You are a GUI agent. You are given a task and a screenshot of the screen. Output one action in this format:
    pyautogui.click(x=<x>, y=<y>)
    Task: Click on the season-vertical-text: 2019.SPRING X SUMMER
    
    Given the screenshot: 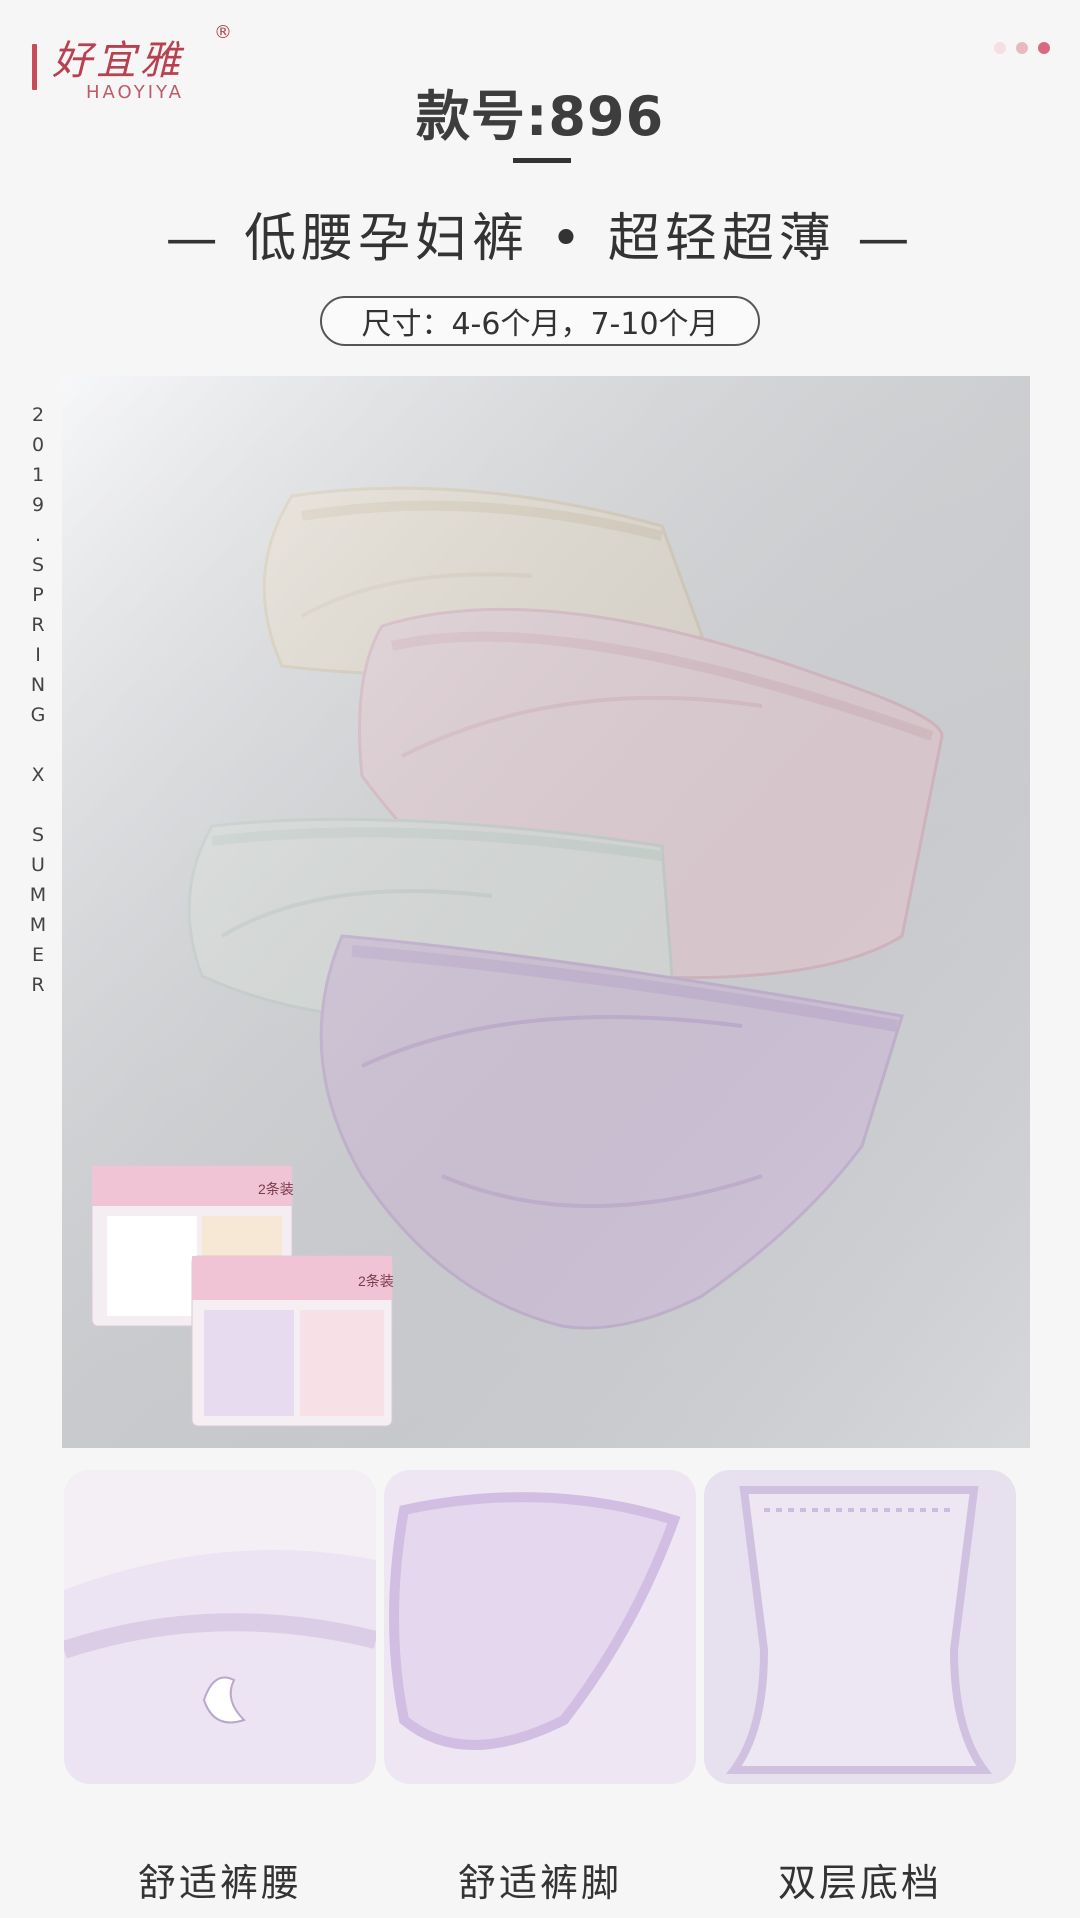 What is the action you would take?
    pyautogui.click(x=38, y=700)
    